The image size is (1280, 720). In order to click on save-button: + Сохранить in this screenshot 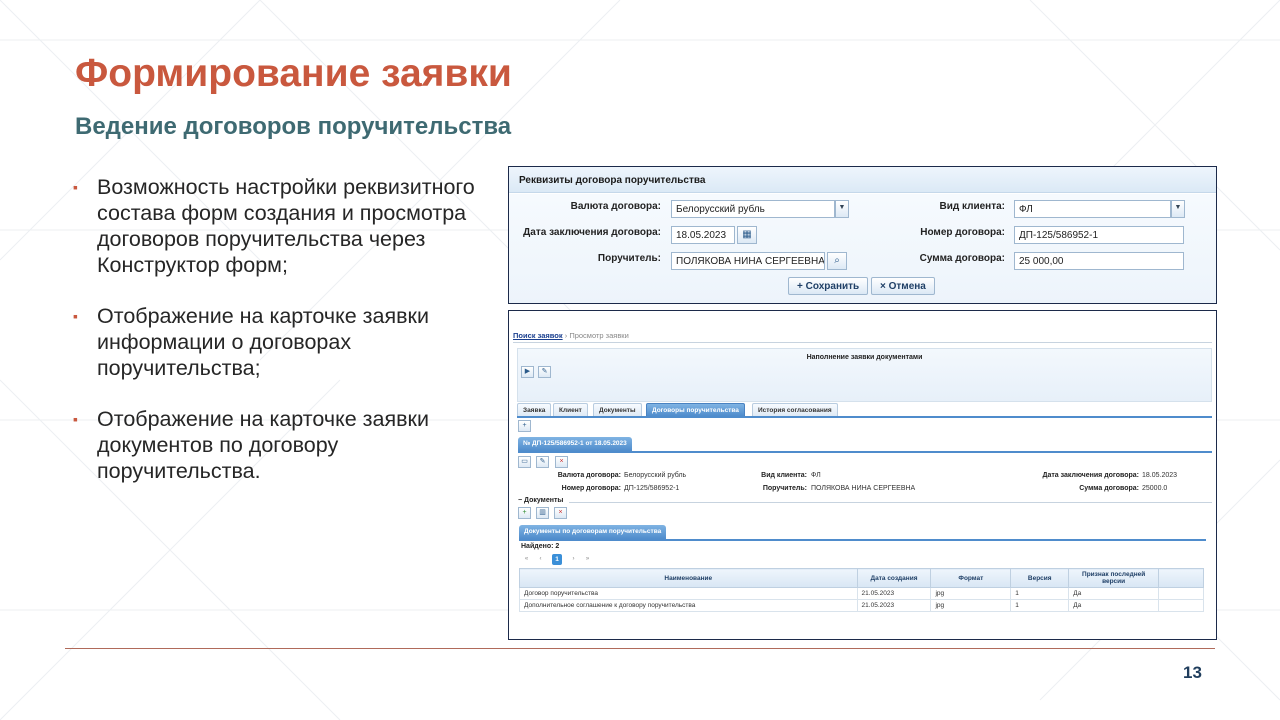, I will do `click(828, 286)`.